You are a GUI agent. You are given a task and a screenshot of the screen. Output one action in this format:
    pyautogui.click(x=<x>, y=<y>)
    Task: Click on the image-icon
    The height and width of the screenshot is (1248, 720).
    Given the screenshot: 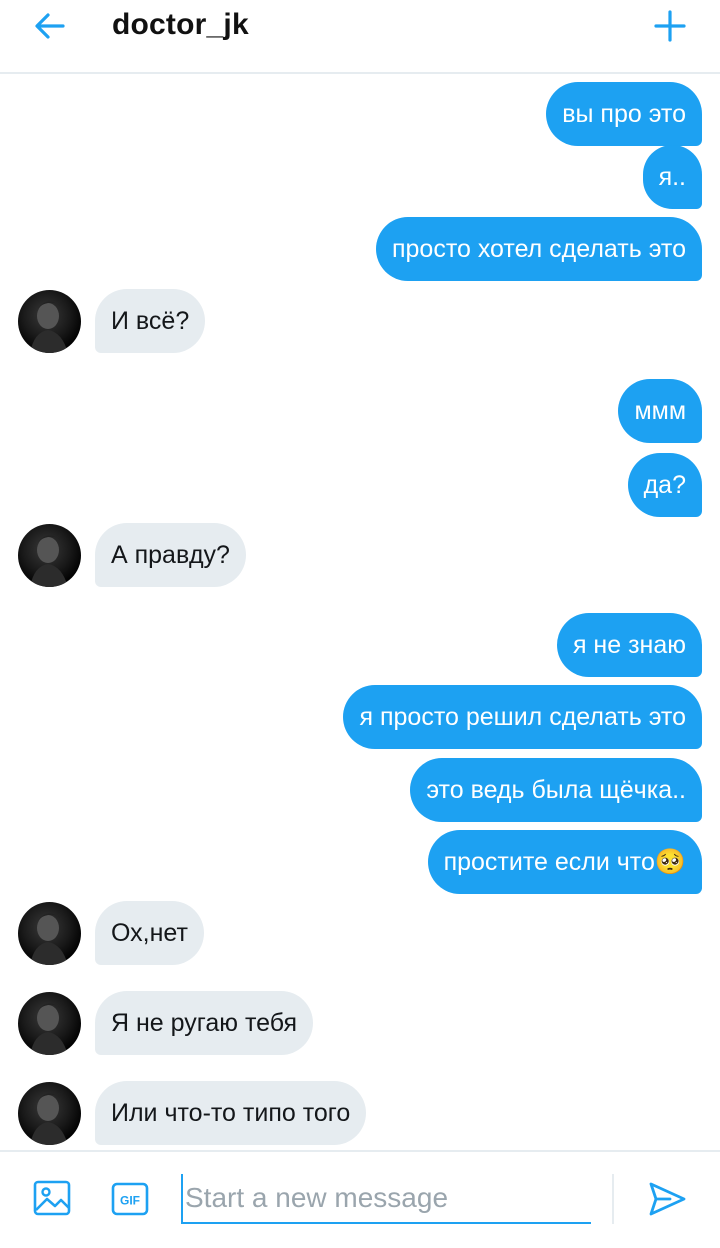 What is the action you would take?
    pyautogui.click(x=52, y=1198)
    